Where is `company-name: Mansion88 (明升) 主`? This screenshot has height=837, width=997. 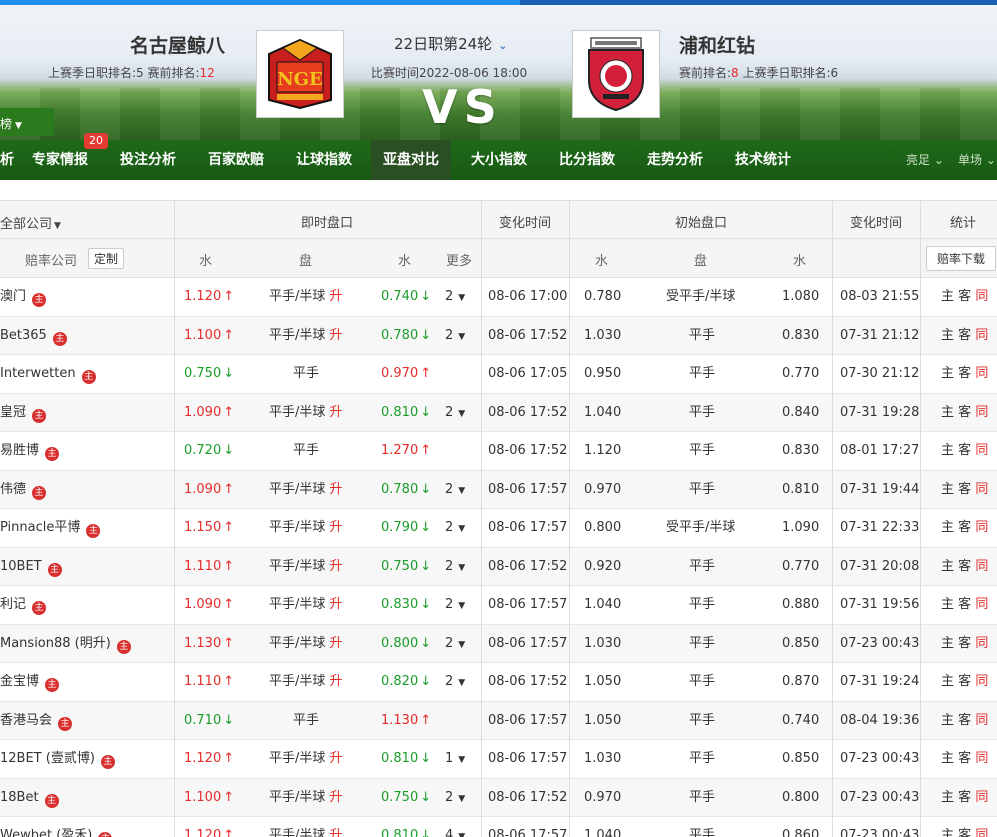 company-name: Mansion88 (明升) 主 is located at coordinates (65, 644).